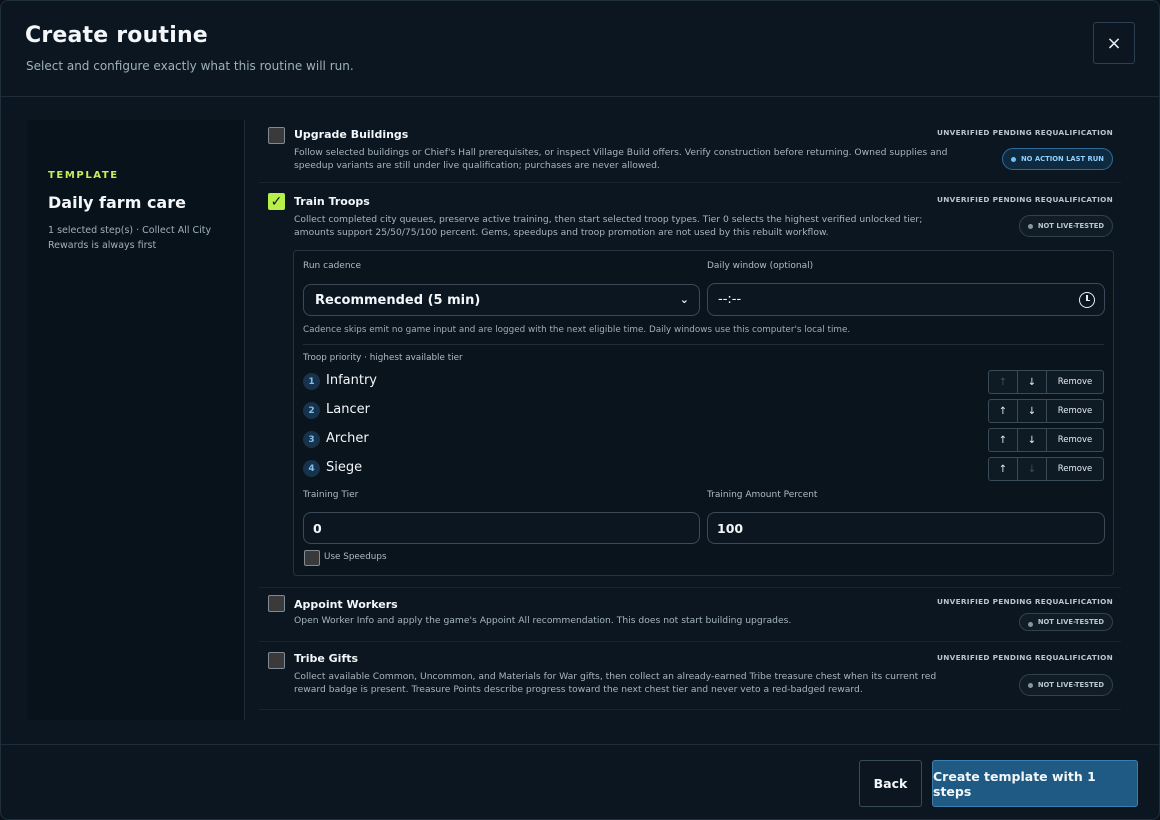  Describe the element at coordinates (116, 35) in the screenshot. I see `page-title: Create routine` at that location.